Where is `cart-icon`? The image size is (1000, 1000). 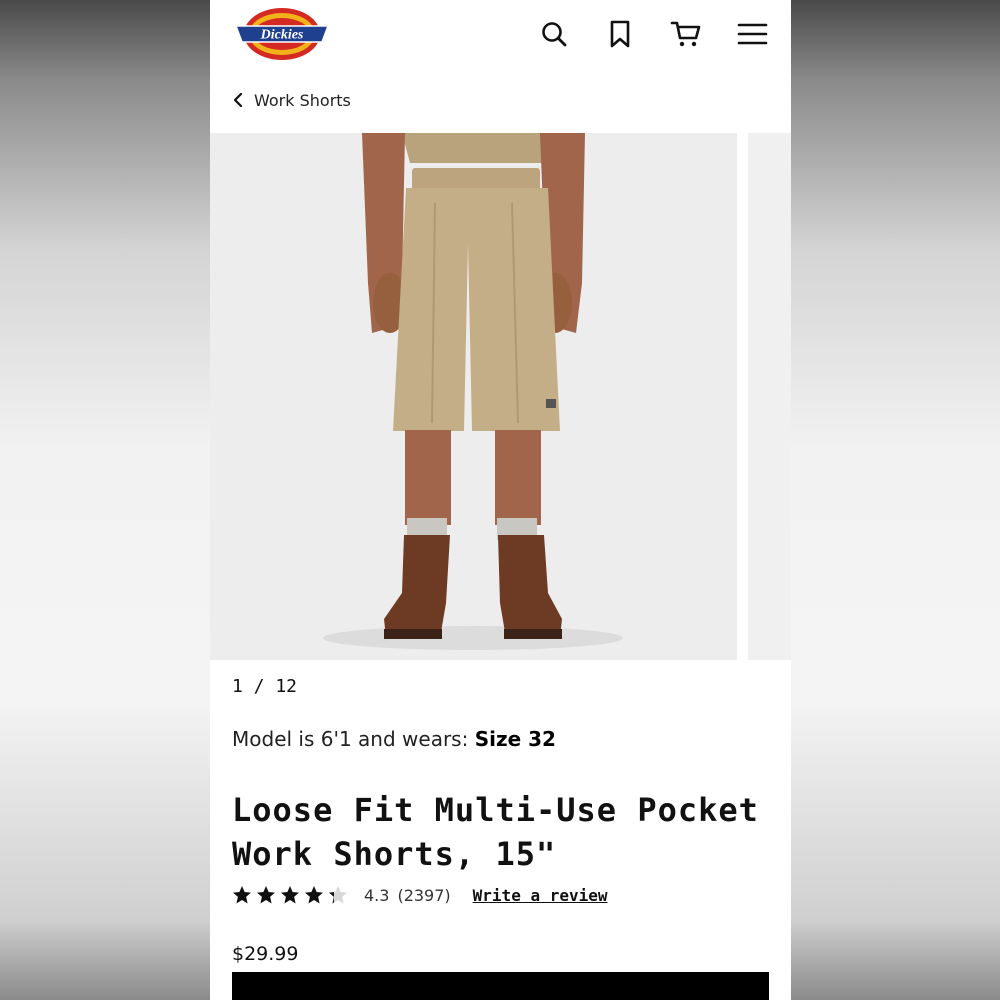 cart-icon is located at coordinates (686, 34).